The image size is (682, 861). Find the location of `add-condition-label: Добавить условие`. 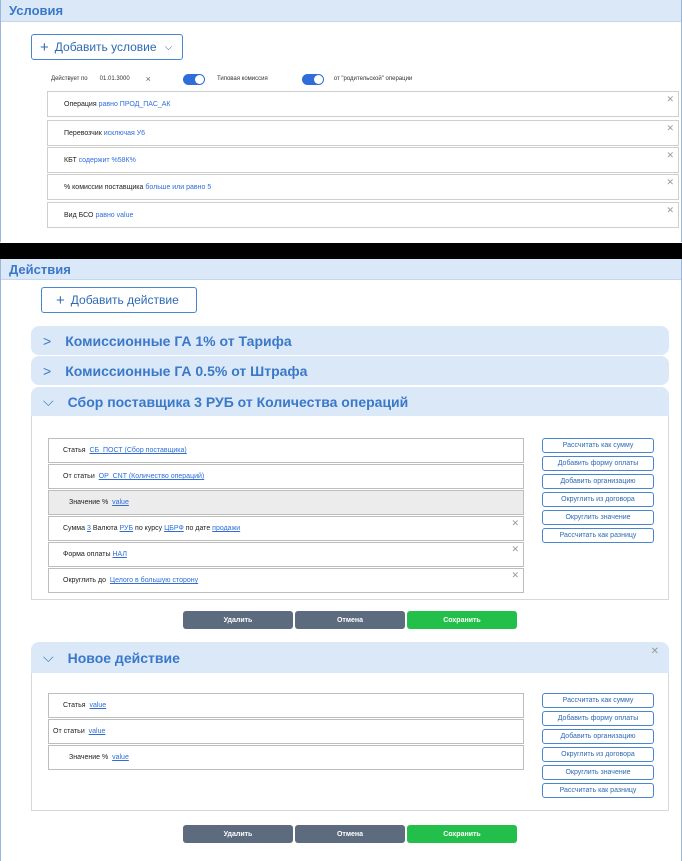

add-condition-label: Добавить условие is located at coordinates (105, 47).